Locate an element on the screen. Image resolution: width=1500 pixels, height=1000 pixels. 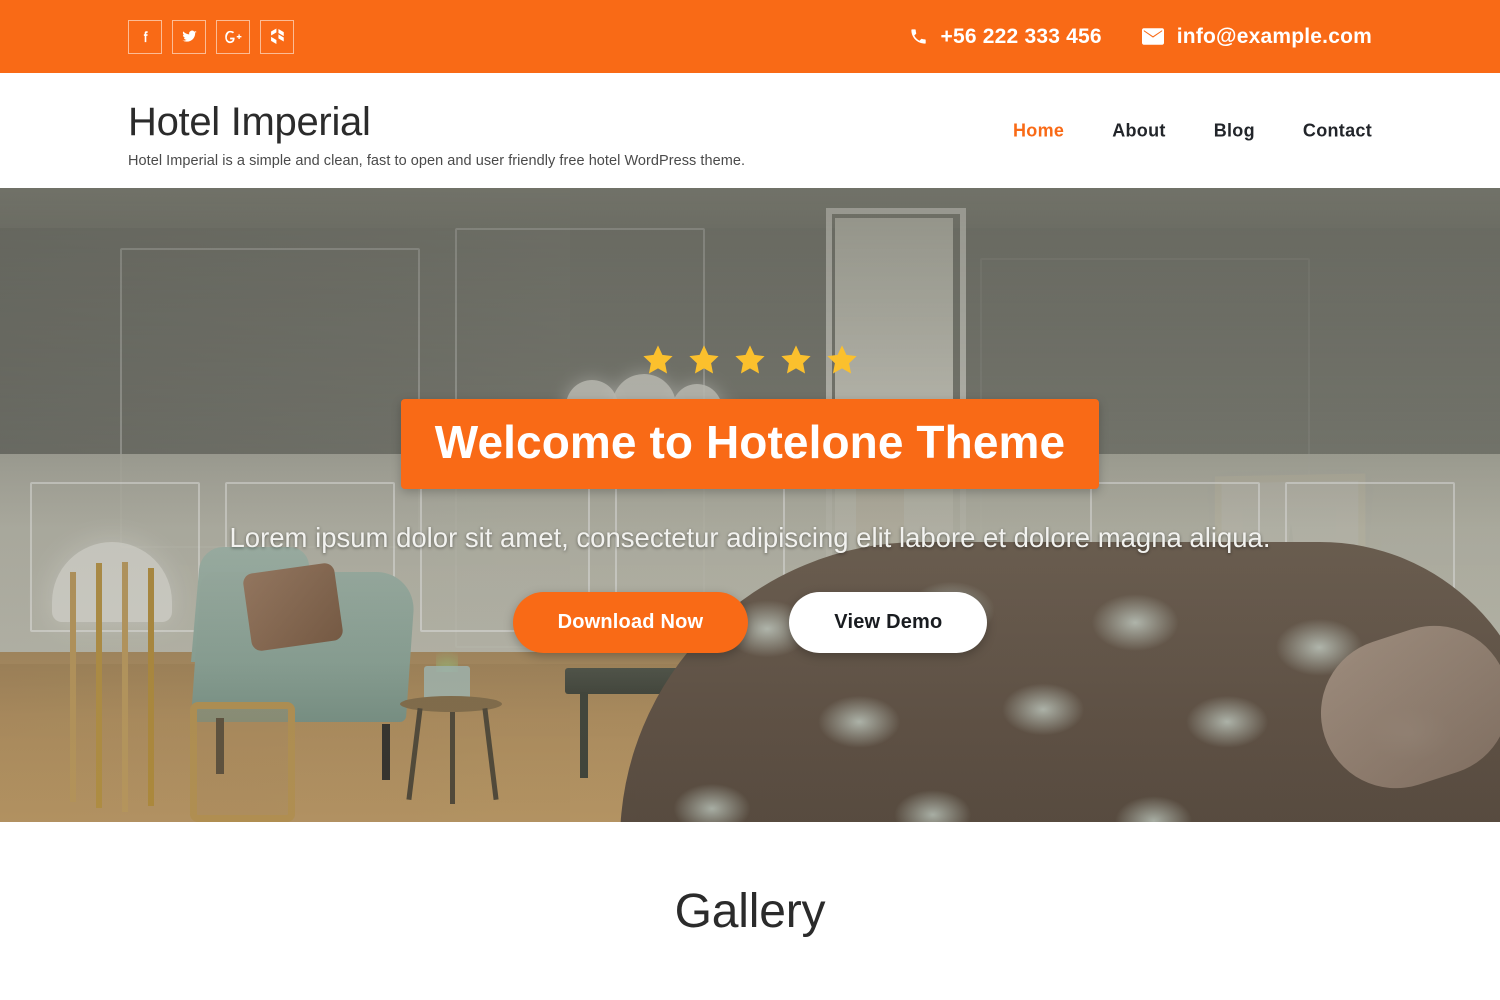
site-title: Hotel Imperial is located at coordinates (436, 122).